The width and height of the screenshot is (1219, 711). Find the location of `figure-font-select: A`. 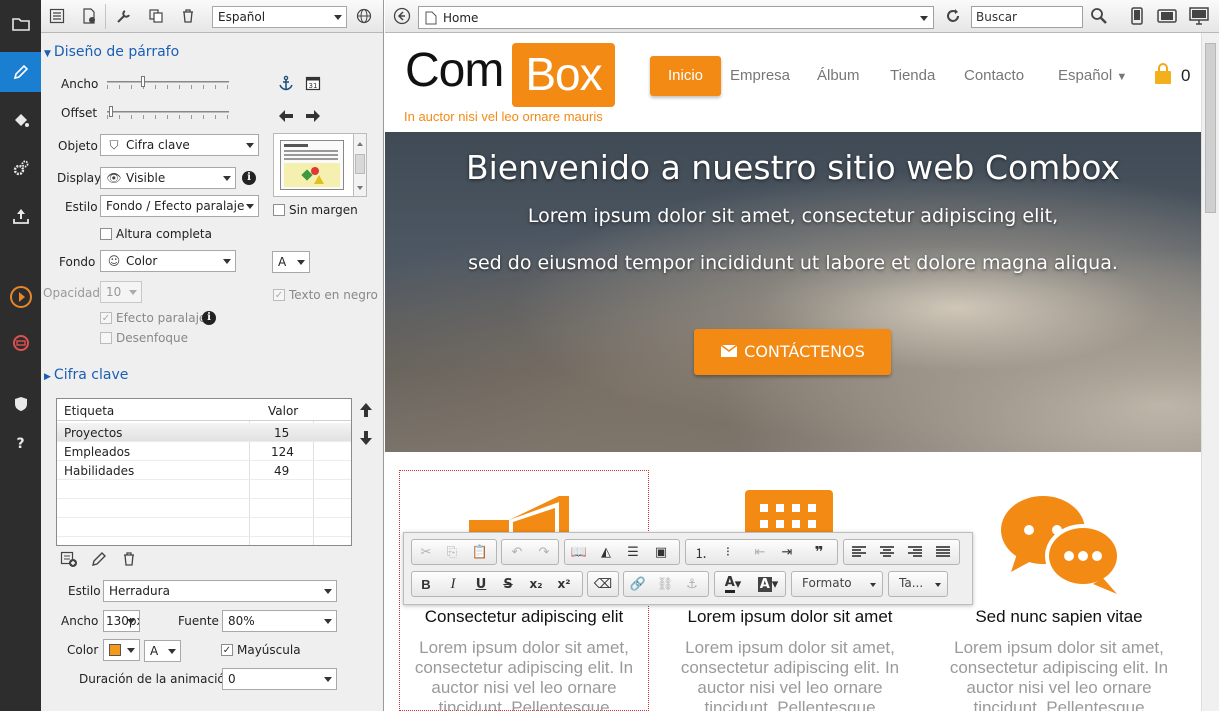

figure-font-select: A is located at coordinates (162, 651).